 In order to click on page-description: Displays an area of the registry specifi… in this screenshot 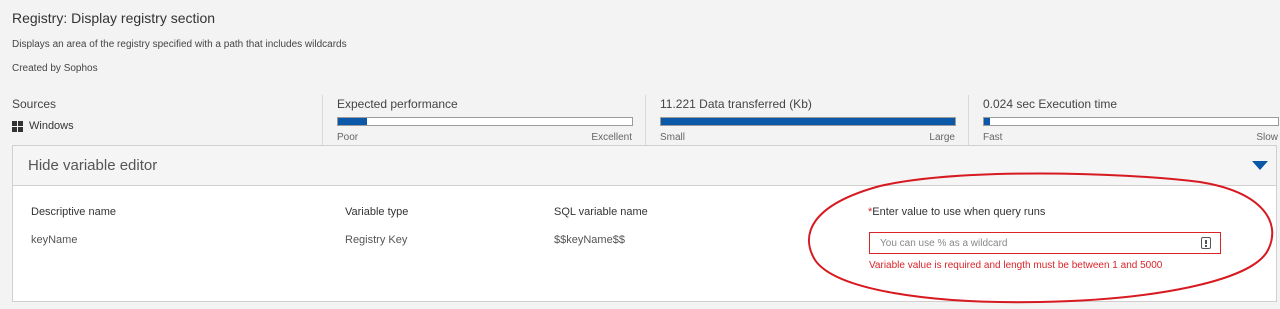, I will do `click(179, 44)`.